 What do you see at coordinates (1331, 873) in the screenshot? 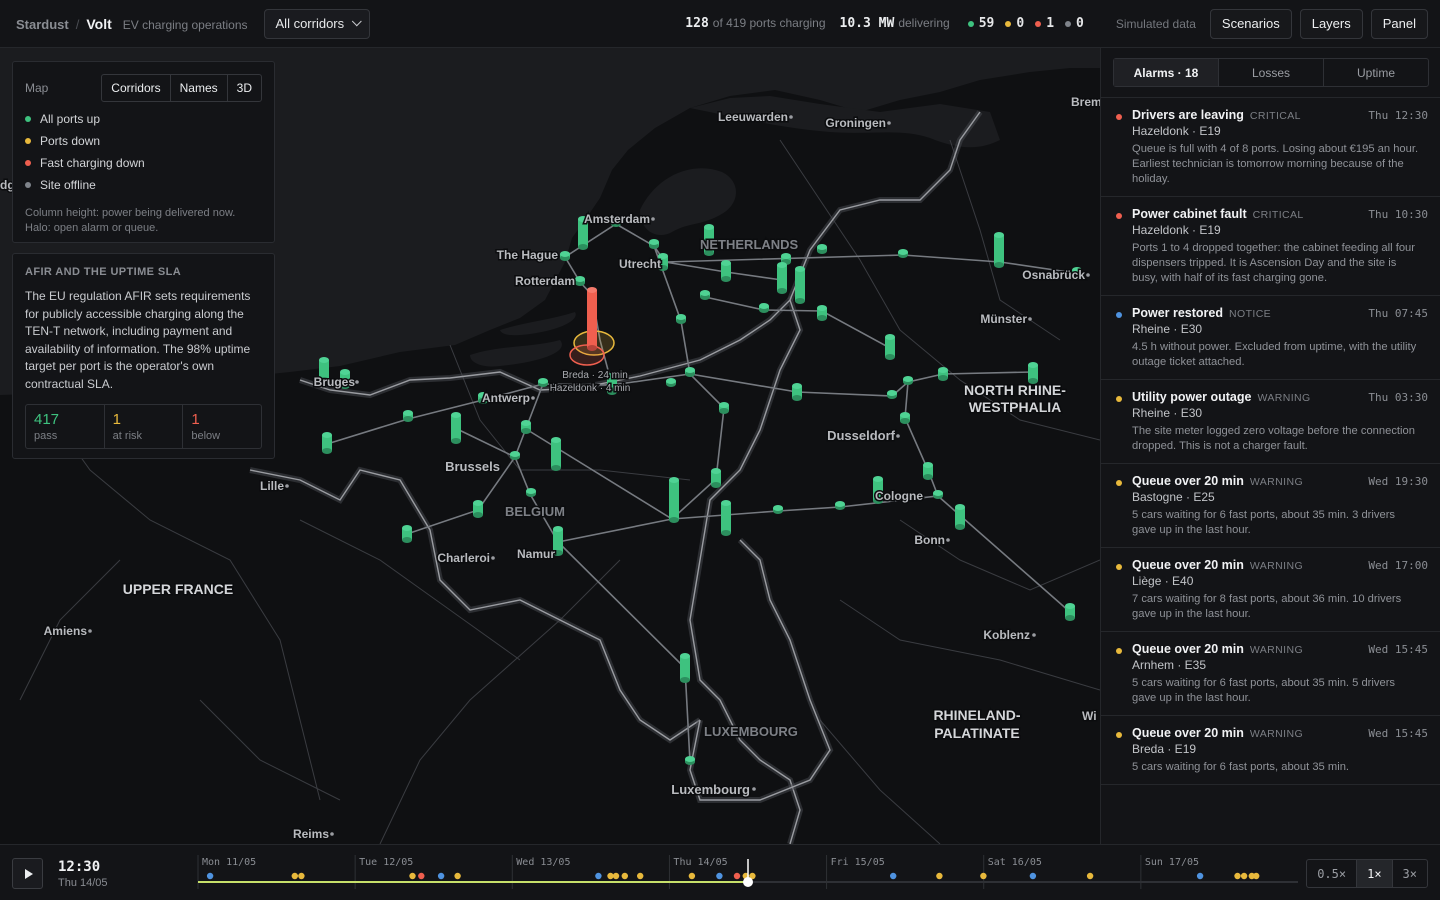
I see `speed-option: 0.5×` at bounding box center [1331, 873].